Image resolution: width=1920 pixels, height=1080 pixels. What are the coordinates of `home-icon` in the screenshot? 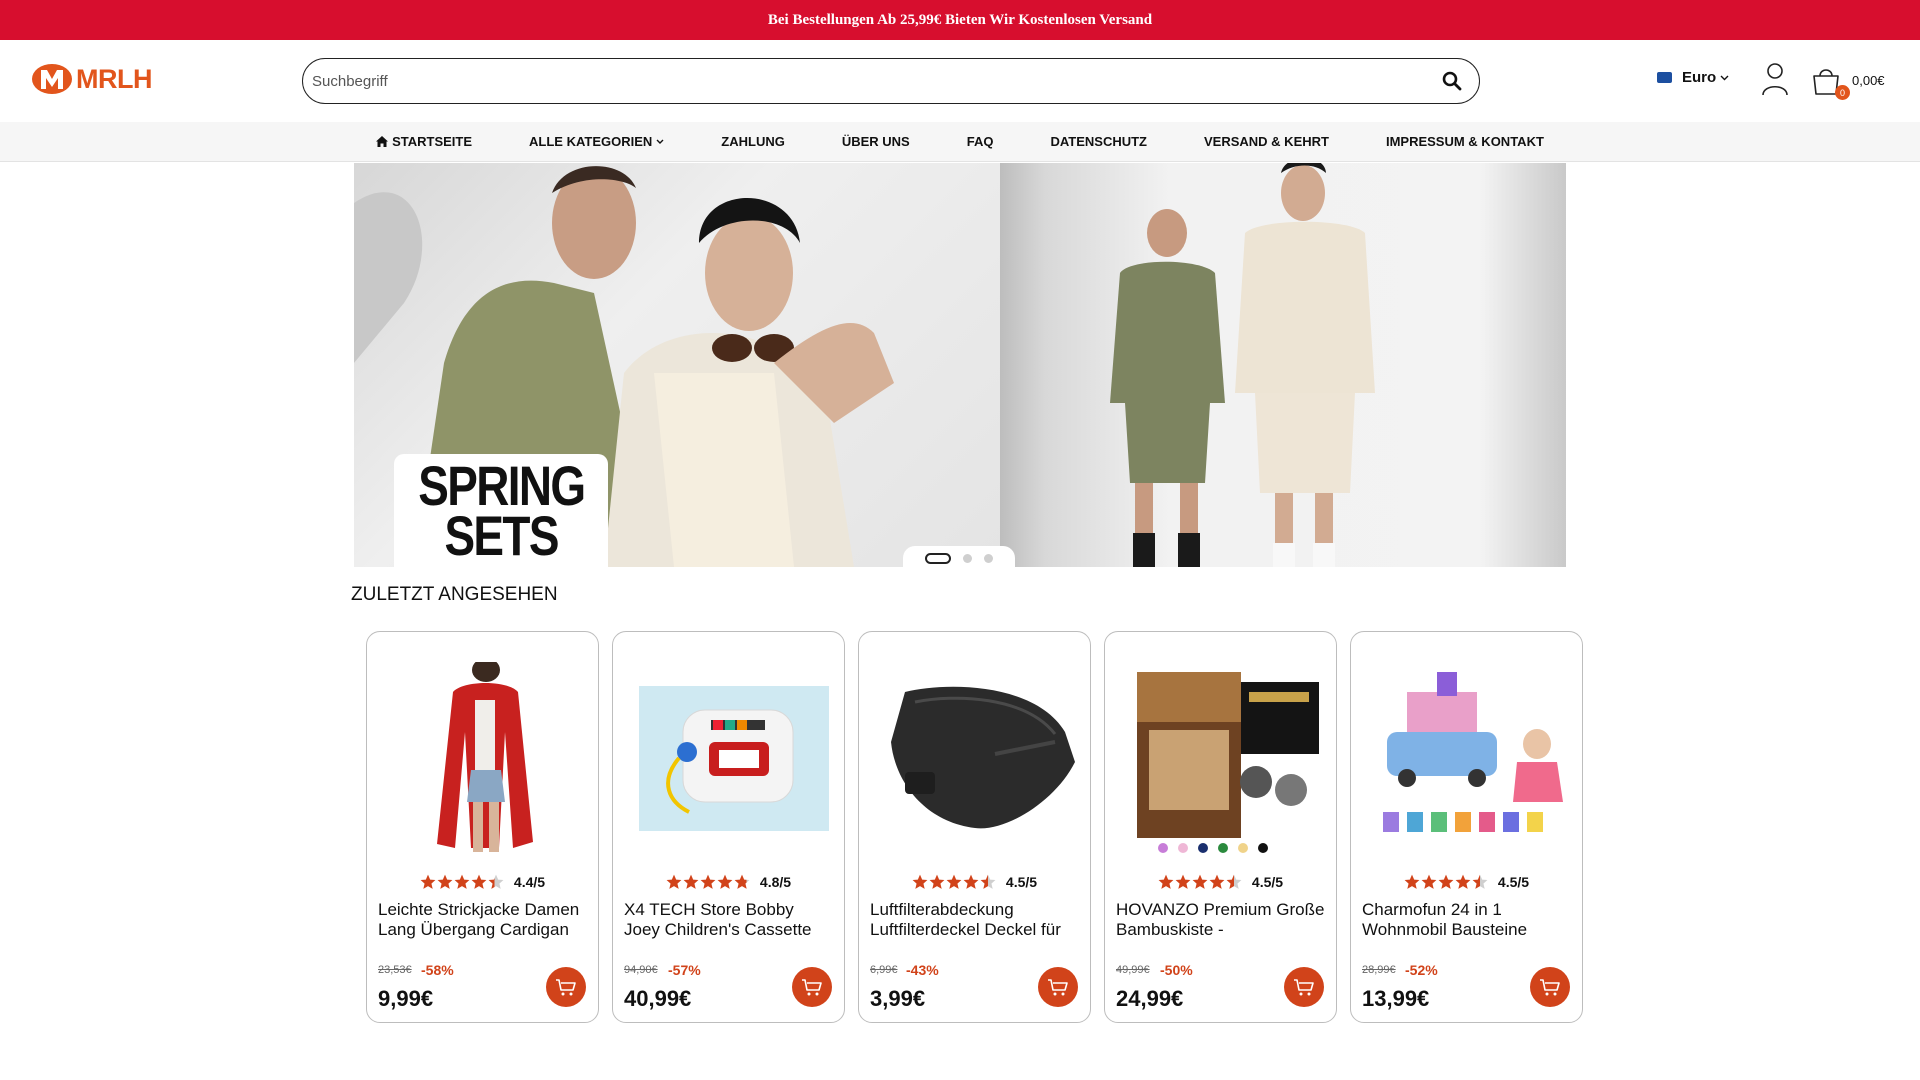 It's located at (382, 141).